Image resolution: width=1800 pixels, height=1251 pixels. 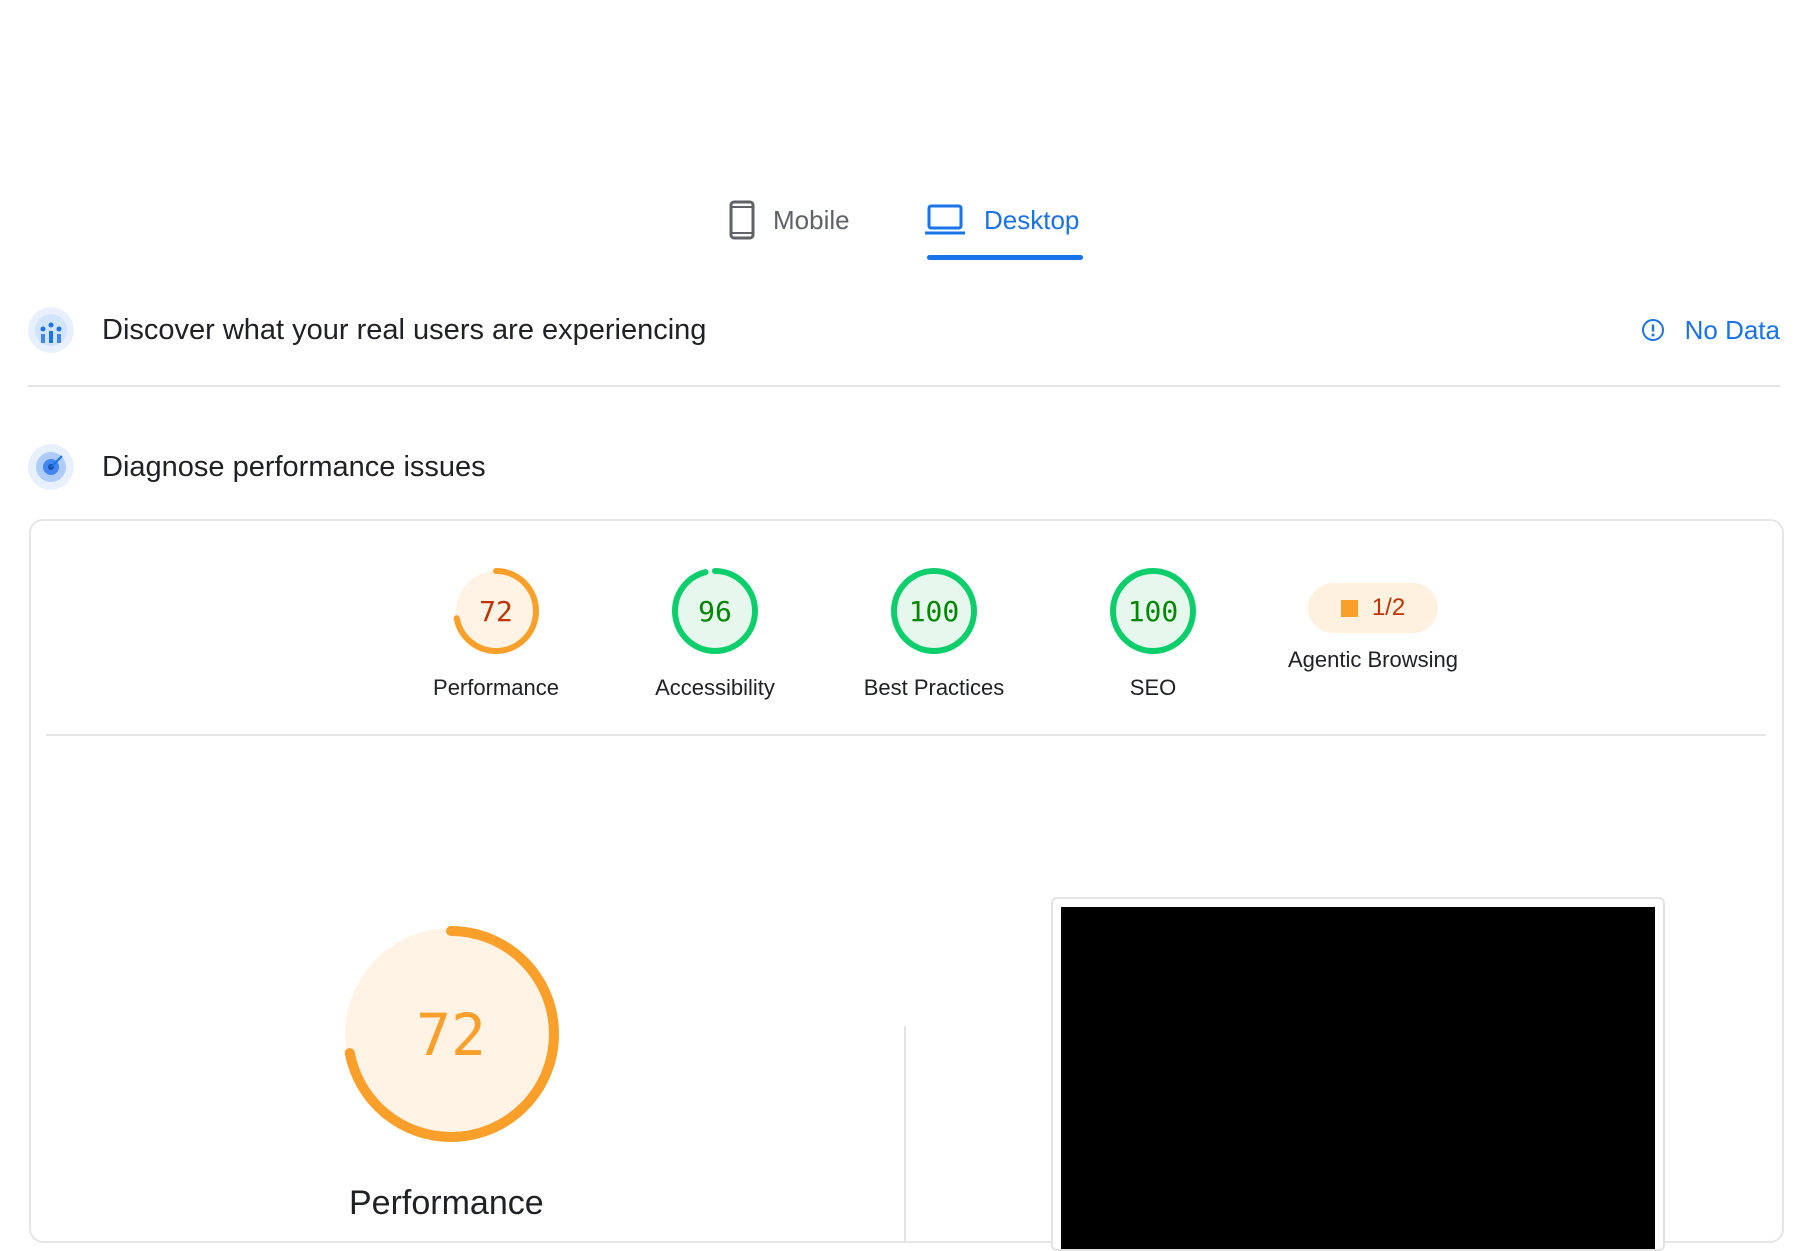 What do you see at coordinates (904, 467) in the screenshot?
I see `diagnose-section-header: Diagnose performance issues` at bounding box center [904, 467].